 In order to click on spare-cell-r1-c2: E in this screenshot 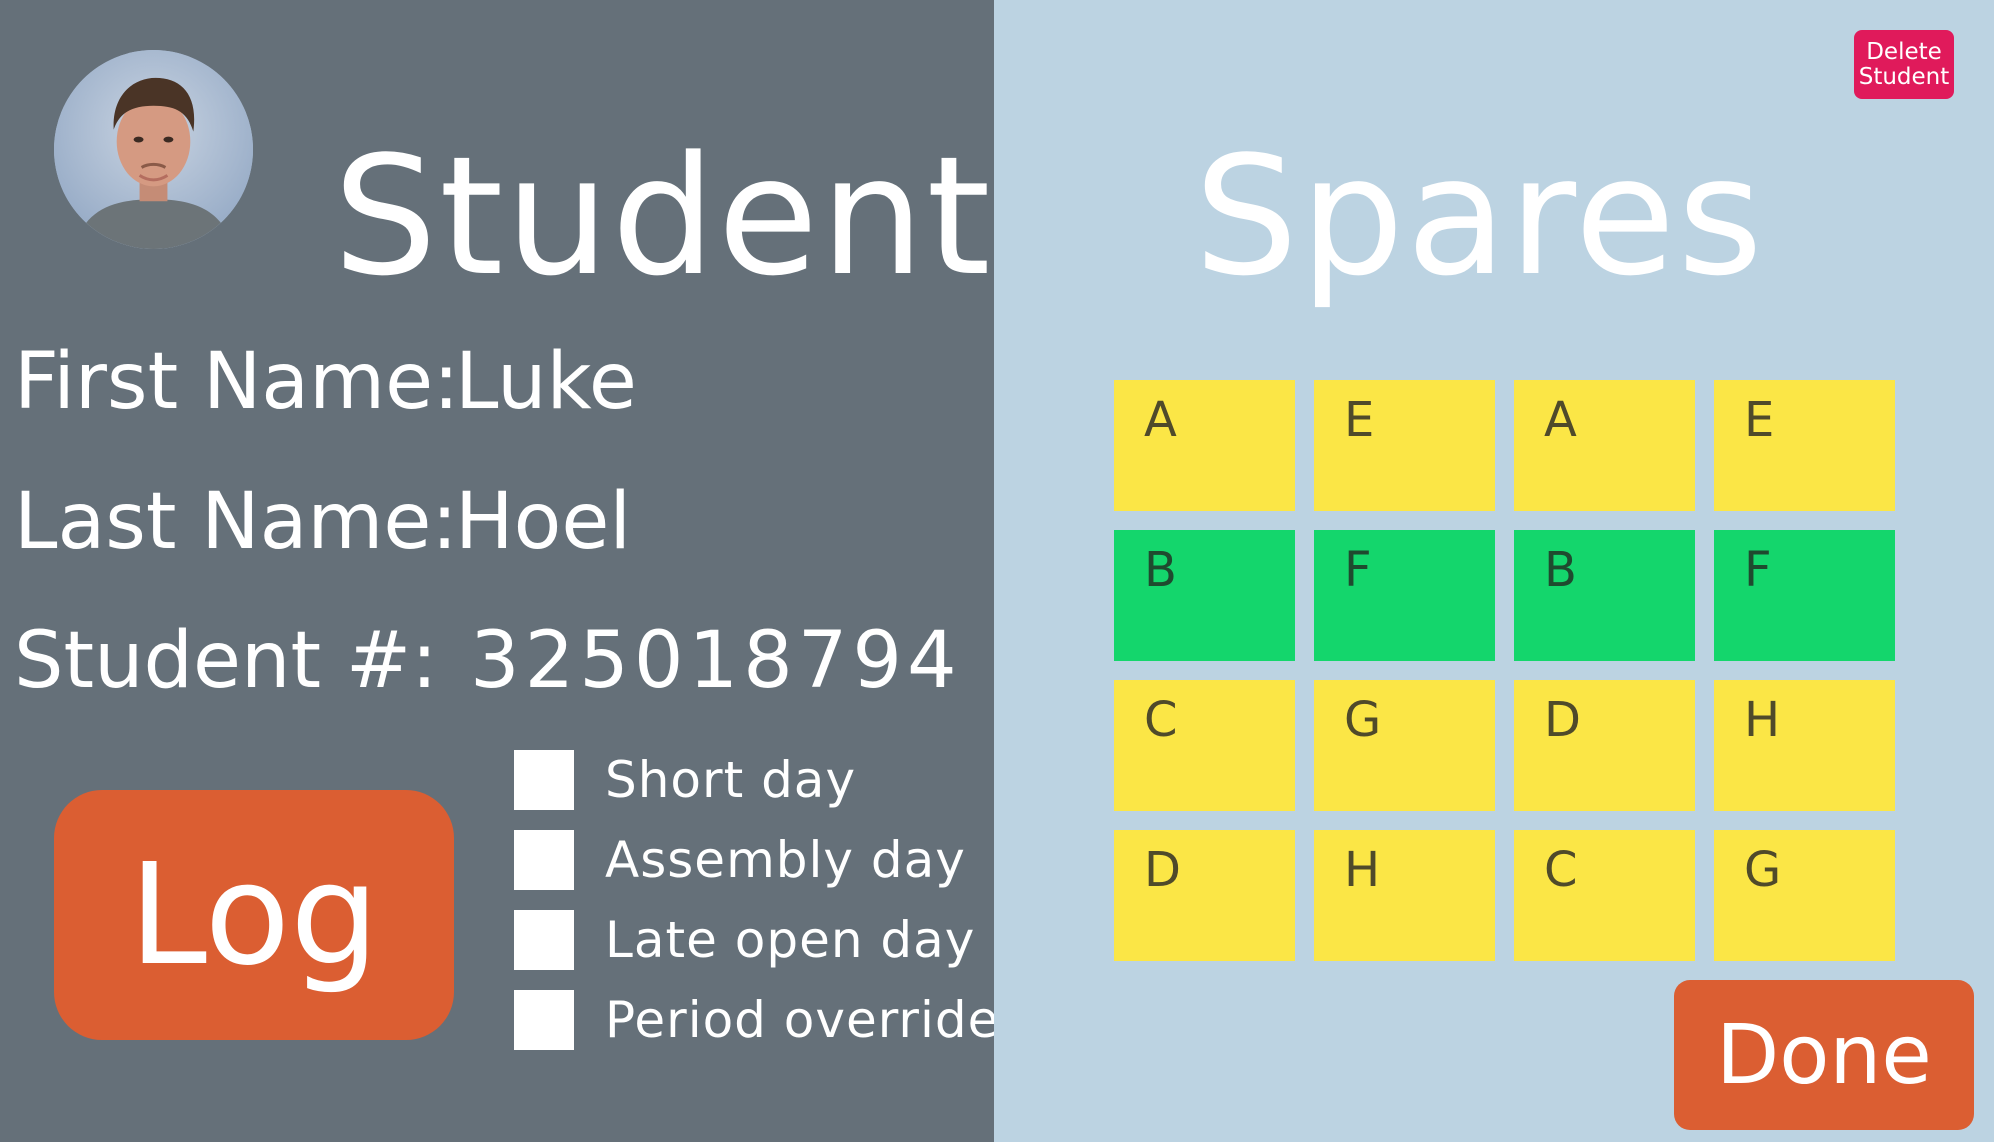, I will do `click(1404, 445)`.